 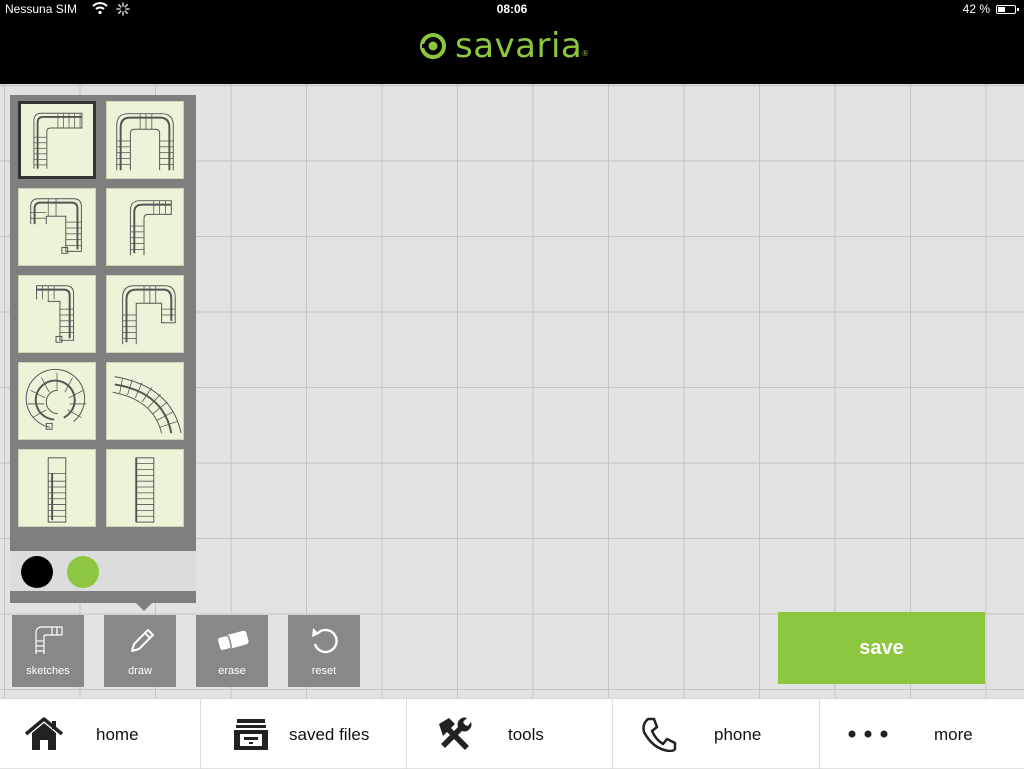 What do you see at coordinates (44, 733) in the screenshot?
I see `home-icon` at bounding box center [44, 733].